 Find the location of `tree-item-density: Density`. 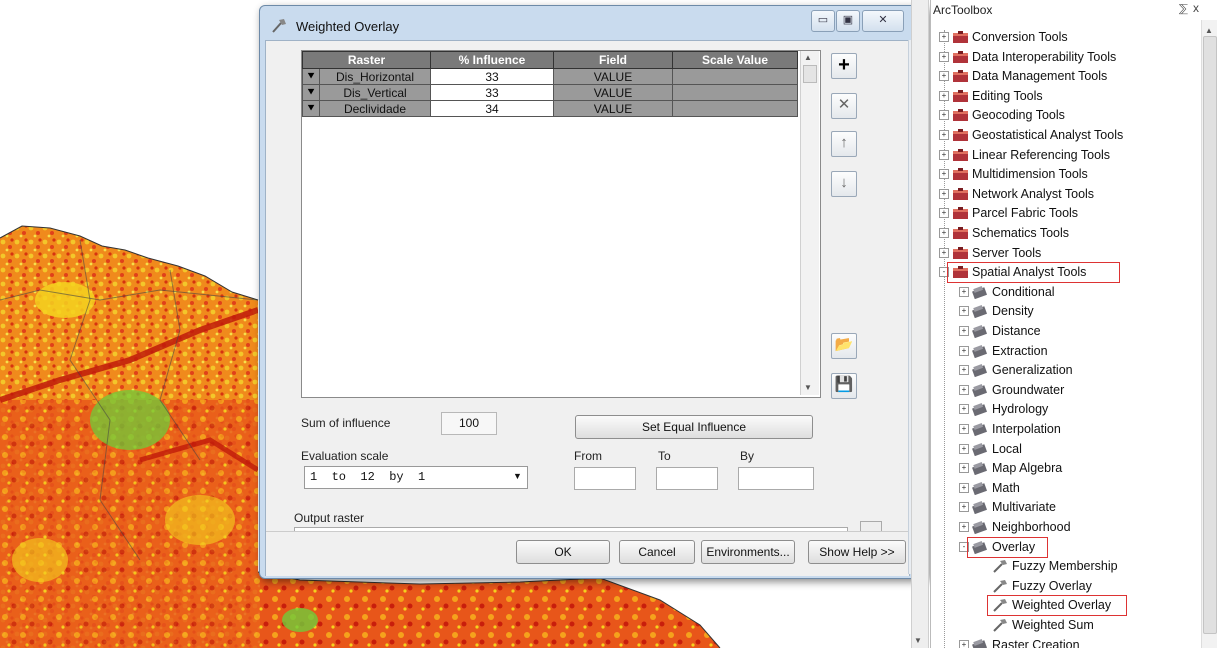

tree-item-density: Density is located at coordinates (1013, 311).